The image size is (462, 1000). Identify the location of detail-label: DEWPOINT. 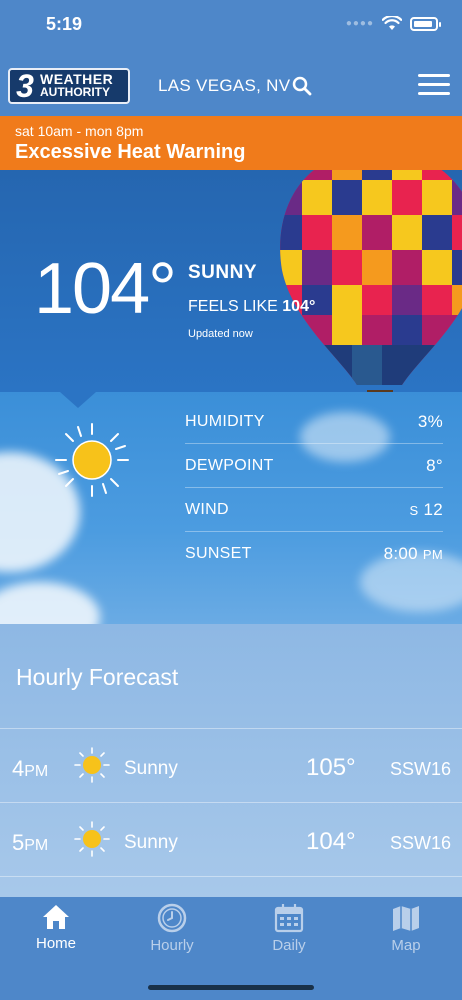
(229, 465).